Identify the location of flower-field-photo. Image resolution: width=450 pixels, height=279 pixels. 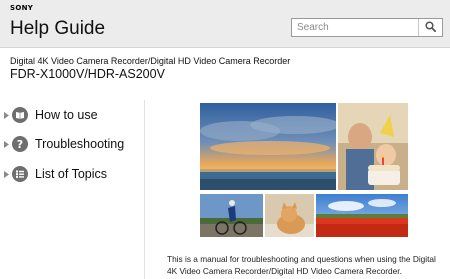
(362, 215).